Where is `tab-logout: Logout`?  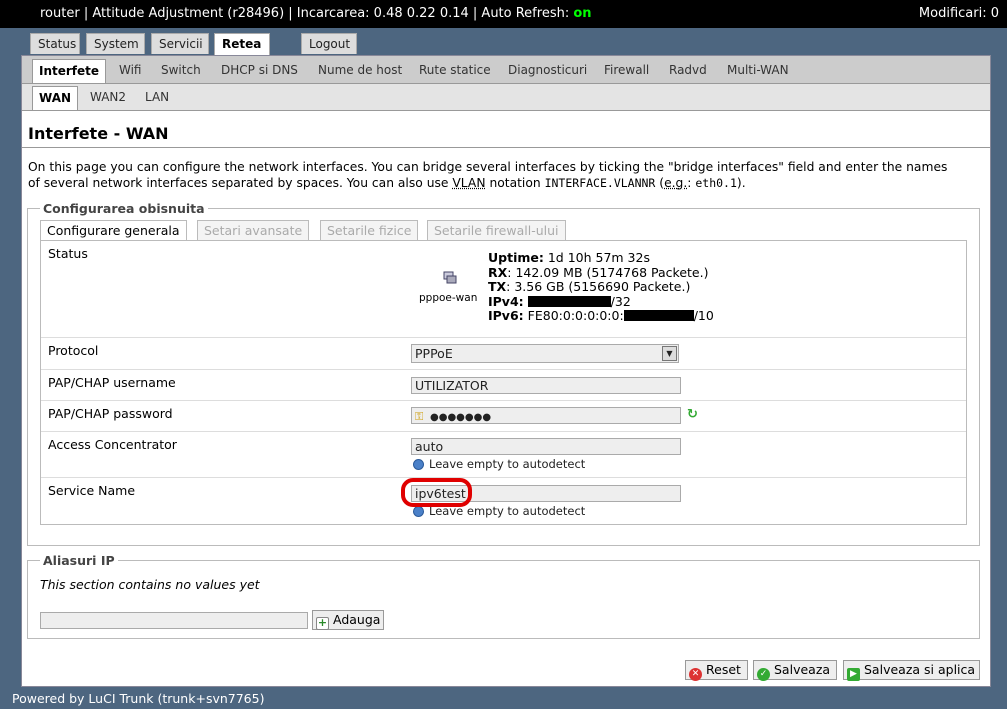
tab-logout: Logout is located at coordinates (329, 43).